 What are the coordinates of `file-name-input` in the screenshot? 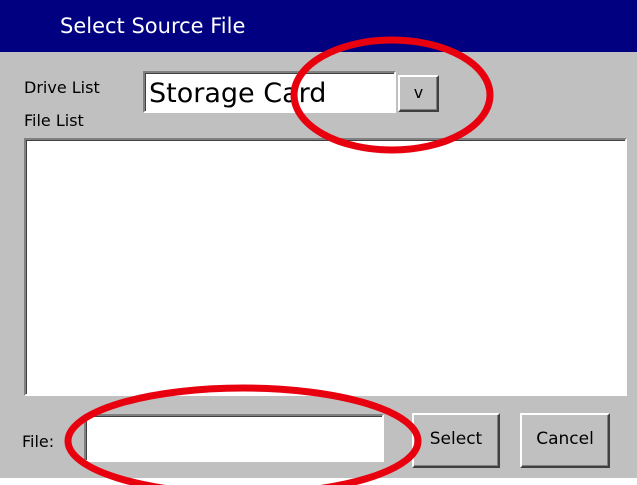 It's located at (234, 438).